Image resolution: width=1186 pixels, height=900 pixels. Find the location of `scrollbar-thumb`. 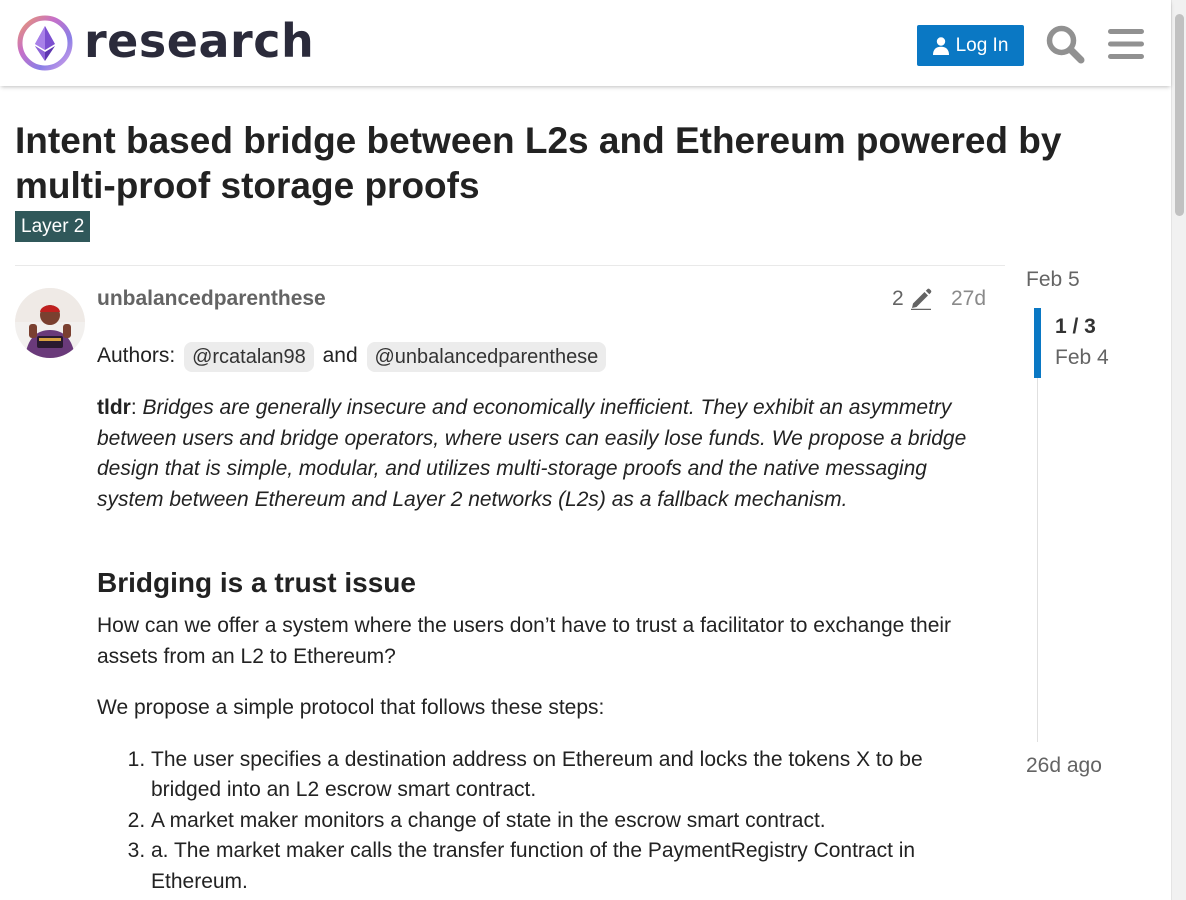

scrollbar-thumb is located at coordinates (1179, 115).